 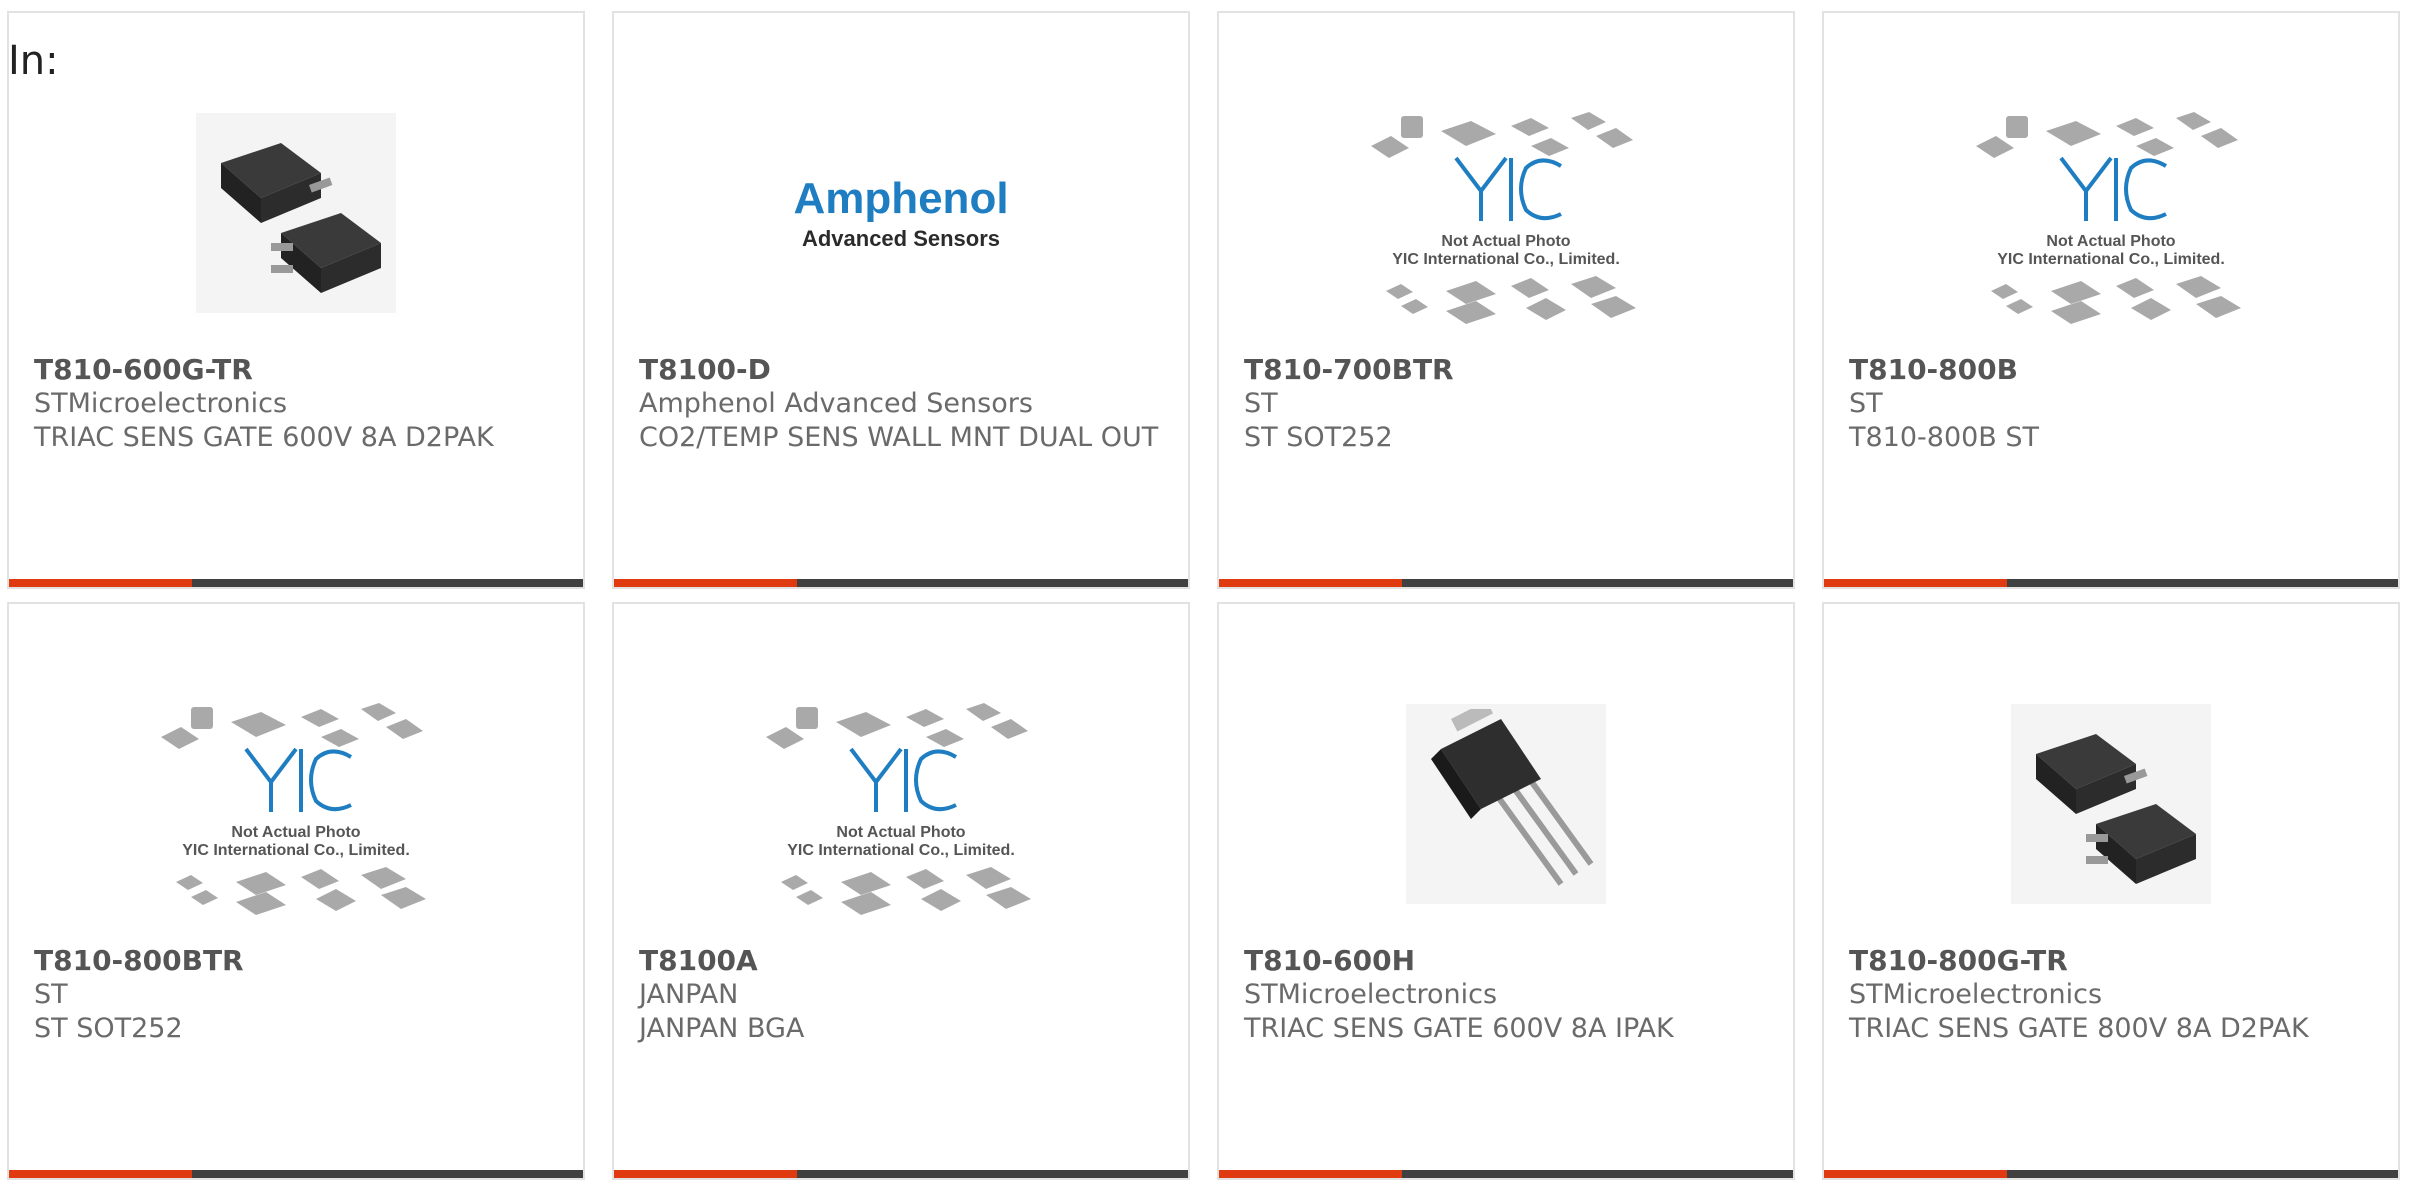 What do you see at coordinates (264, 437) in the screenshot?
I see `description: TRIAC SENS GATE 600V 8A D2PAK` at bounding box center [264, 437].